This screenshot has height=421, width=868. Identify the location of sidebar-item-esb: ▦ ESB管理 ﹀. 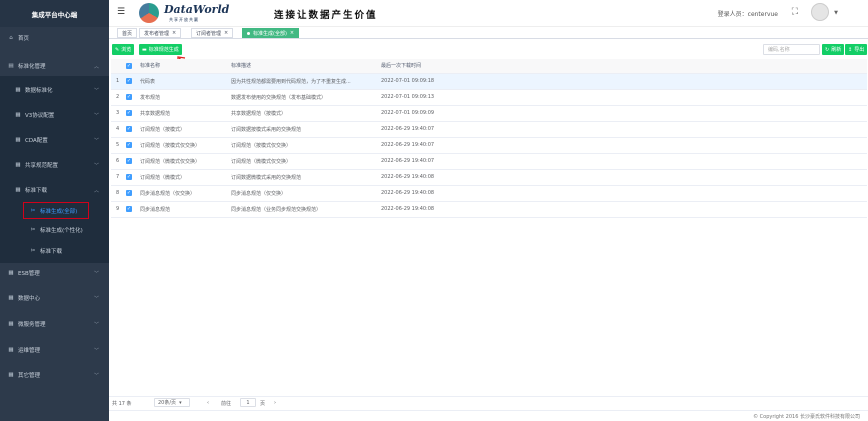
(54, 273).